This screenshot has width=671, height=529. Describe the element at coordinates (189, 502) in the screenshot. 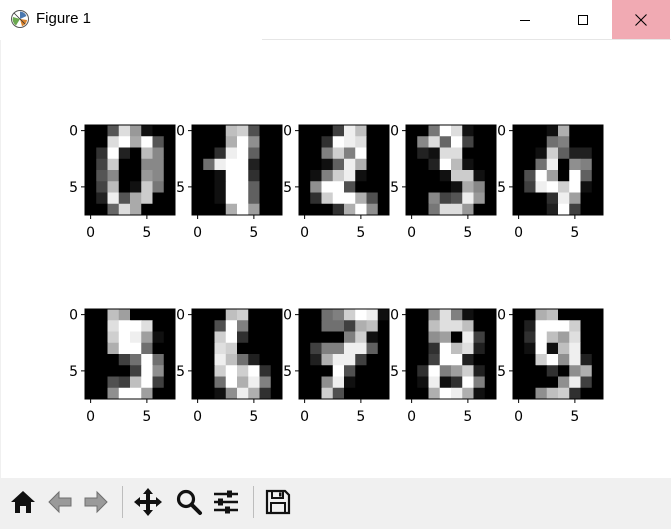

I see `zoom-button` at that location.